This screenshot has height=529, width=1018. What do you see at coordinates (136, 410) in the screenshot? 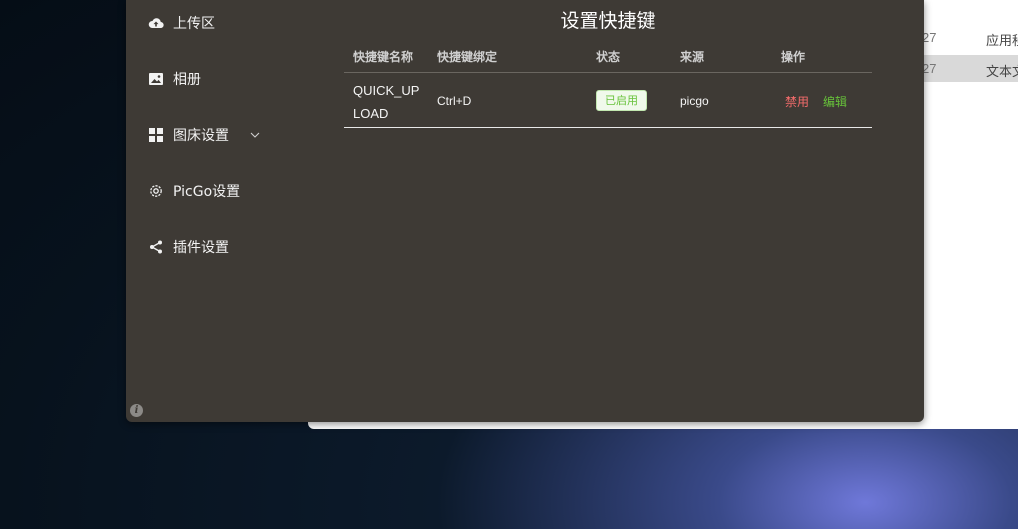
I see `info-icon: i` at bounding box center [136, 410].